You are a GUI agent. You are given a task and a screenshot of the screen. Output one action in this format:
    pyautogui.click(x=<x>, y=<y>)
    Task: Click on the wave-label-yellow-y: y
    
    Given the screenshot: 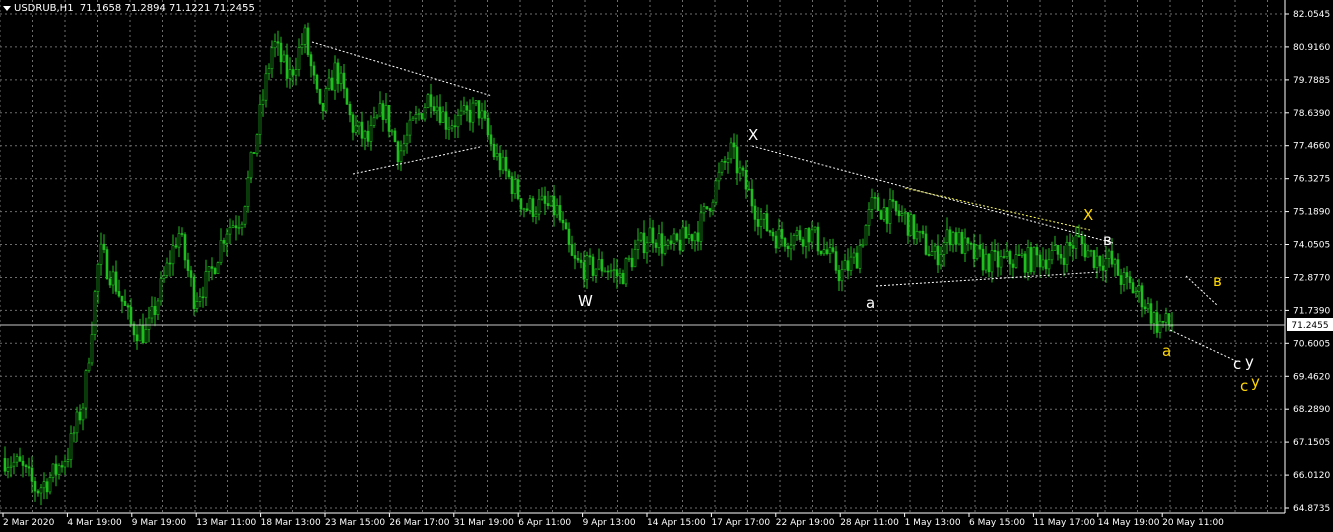 What is the action you would take?
    pyautogui.click(x=1255, y=382)
    